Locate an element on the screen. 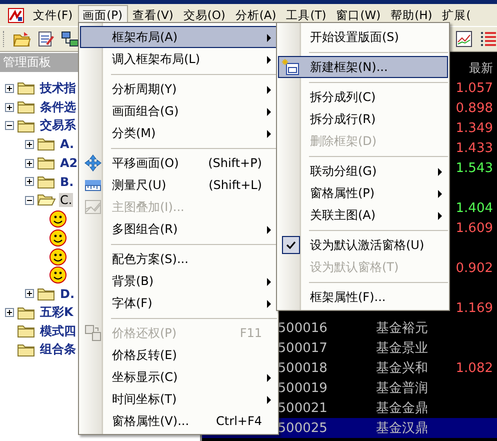 This screenshot has width=497, height=441. table-cell-text: 500025 is located at coordinates (303, 428).